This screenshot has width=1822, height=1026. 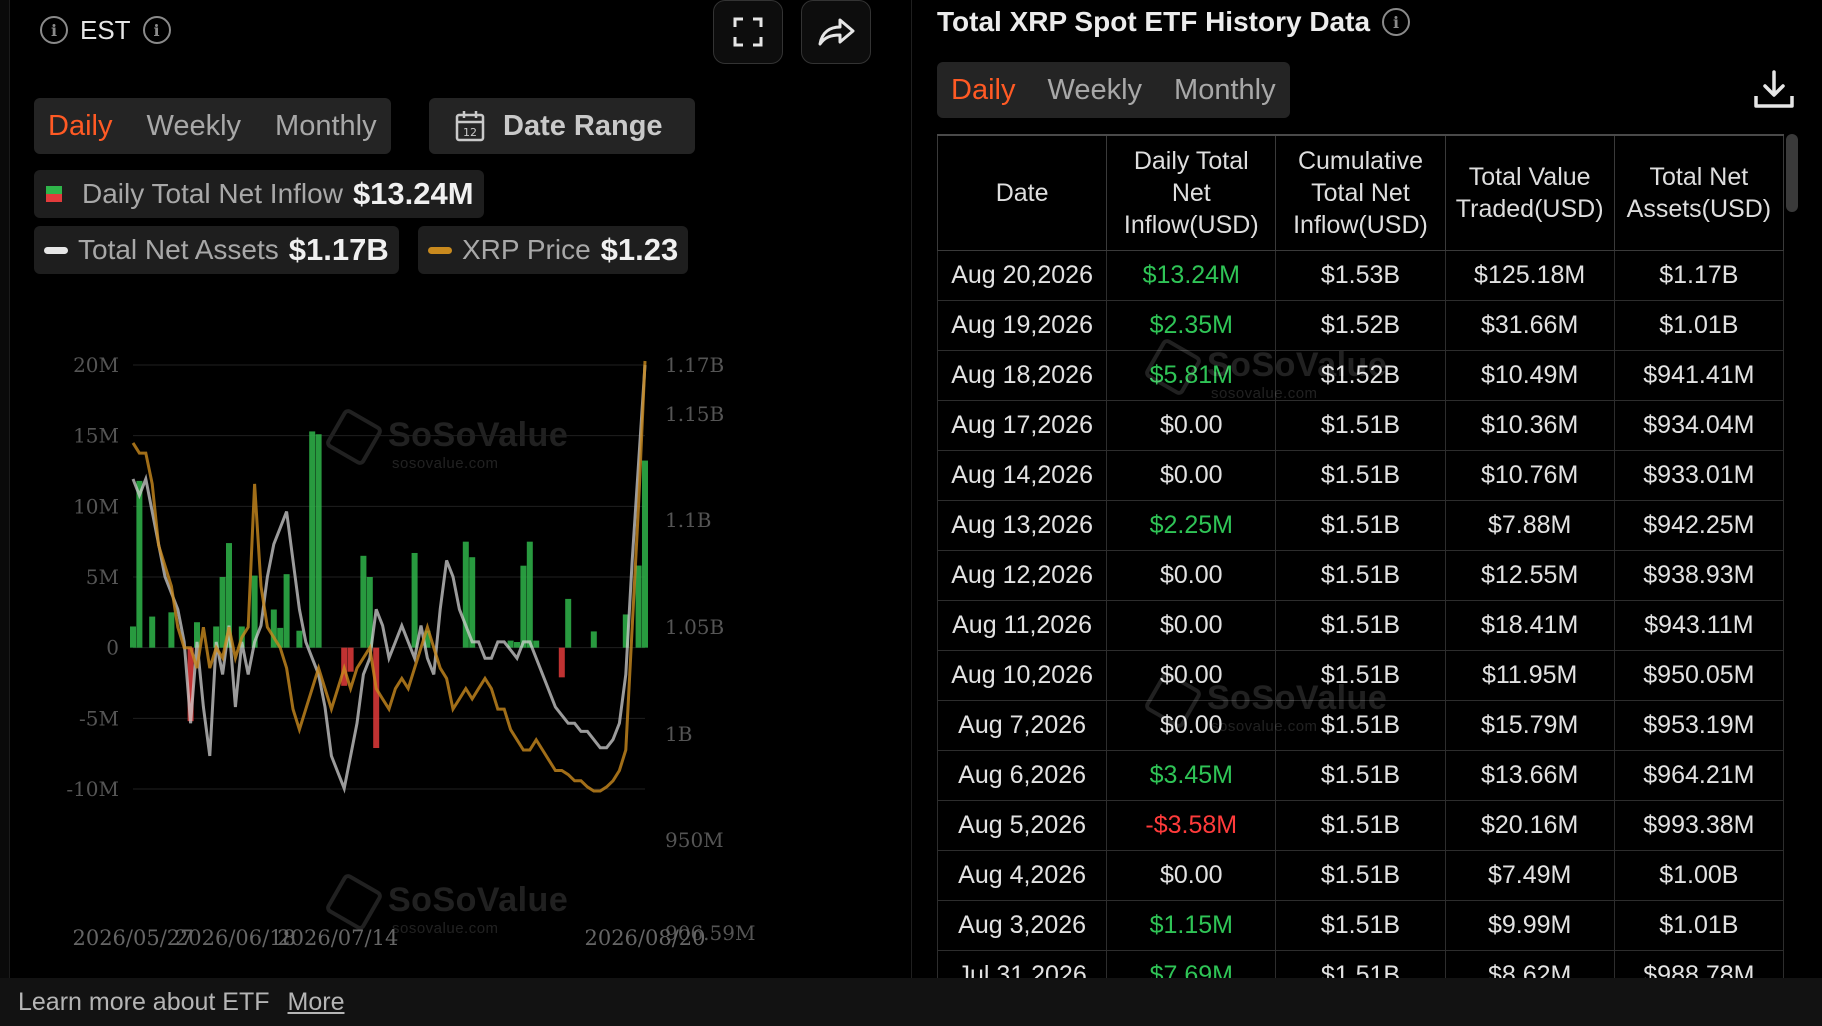 I want to click on table-row: Jul 31,2026 $7.69M $1.51B $8.62M $988.78M, so click(x=1360, y=963).